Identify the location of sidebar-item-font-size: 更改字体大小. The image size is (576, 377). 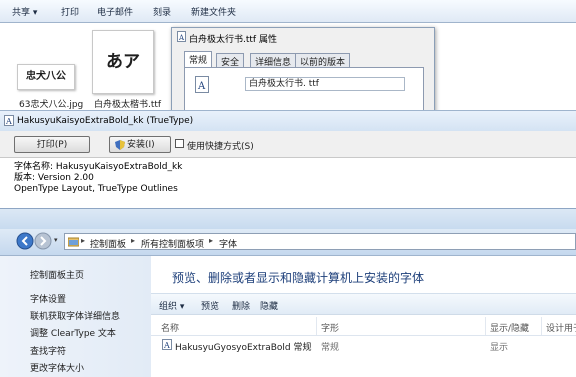
(57, 367).